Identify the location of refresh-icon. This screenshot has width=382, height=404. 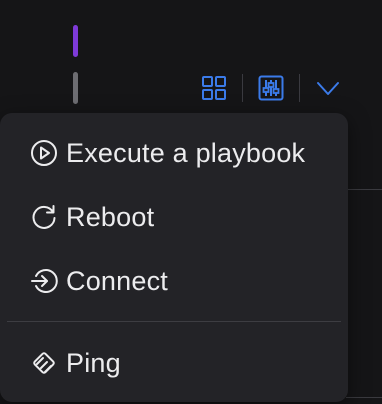
(44, 217).